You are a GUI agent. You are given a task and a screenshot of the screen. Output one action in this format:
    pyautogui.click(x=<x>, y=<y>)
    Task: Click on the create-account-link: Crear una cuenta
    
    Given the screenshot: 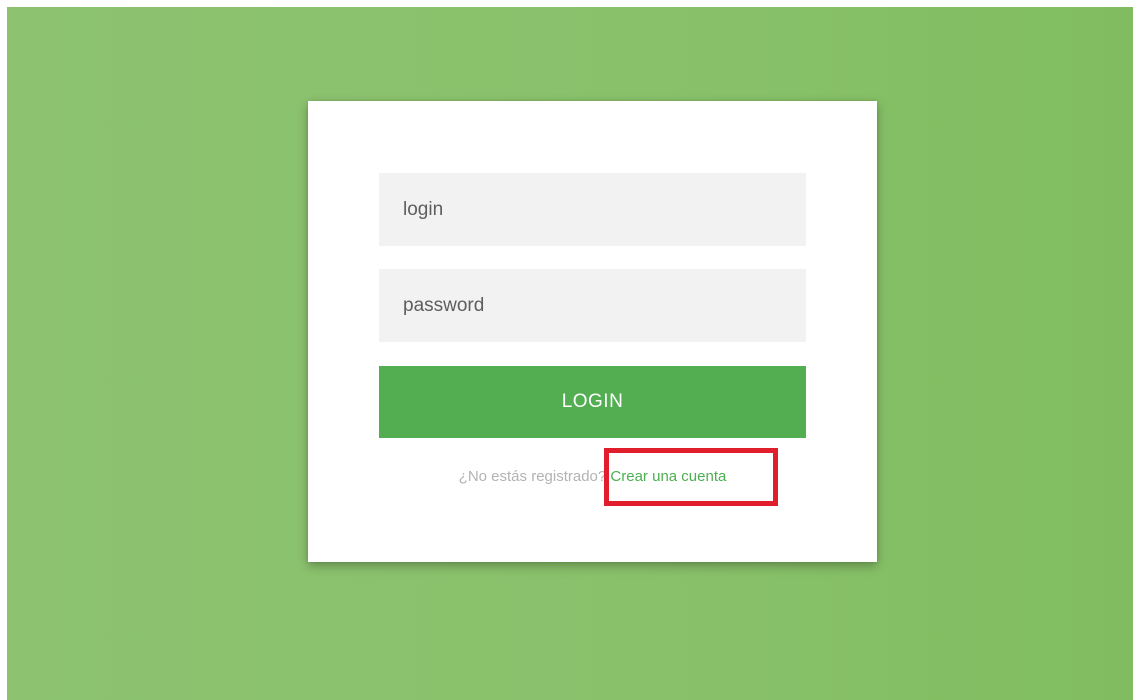 What is the action you would take?
    pyautogui.click(x=668, y=476)
    